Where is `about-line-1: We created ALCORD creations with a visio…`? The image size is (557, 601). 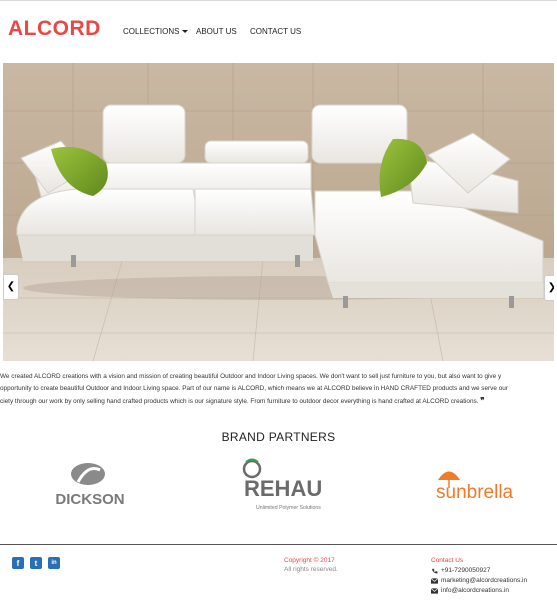
about-line-1: We created ALCORD creations with a visio… is located at coordinates (251, 376).